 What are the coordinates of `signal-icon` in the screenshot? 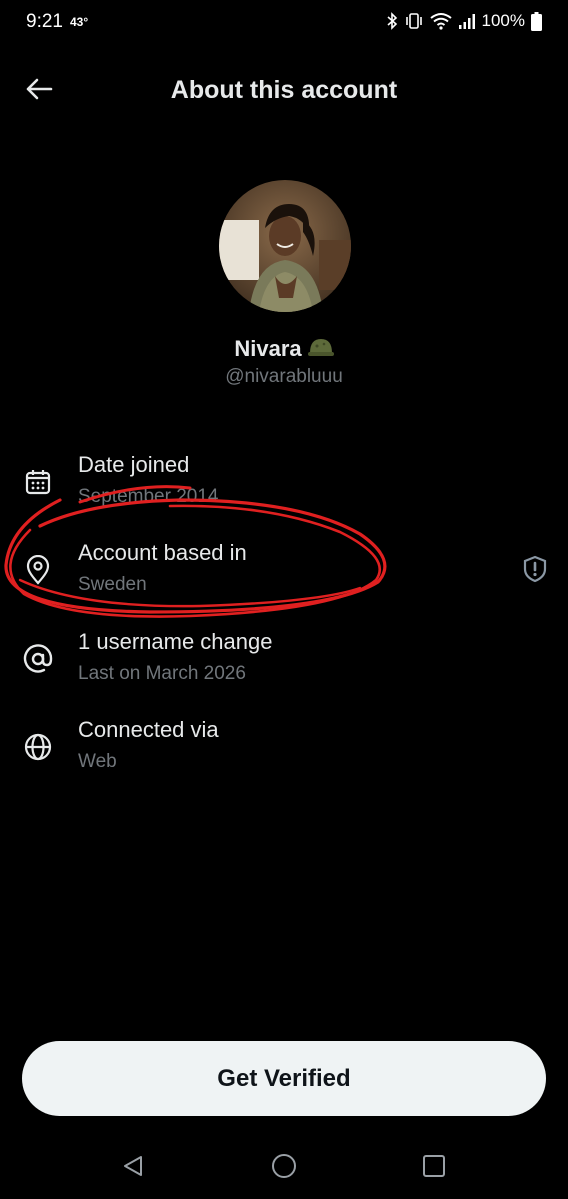 It's located at (467, 21).